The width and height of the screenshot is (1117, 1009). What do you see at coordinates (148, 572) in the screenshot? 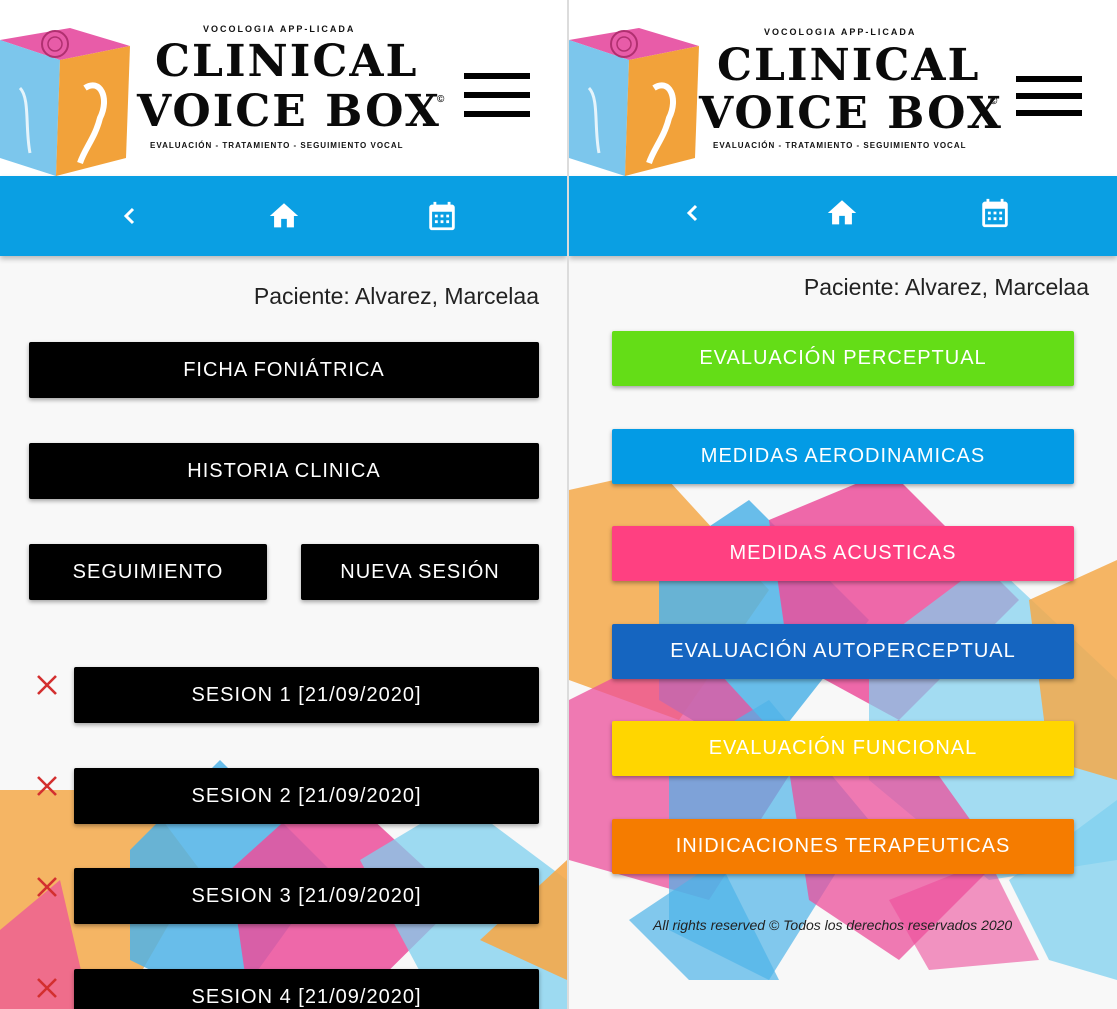
I see `seguimiento-button: SEGUIMIENTO` at bounding box center [148, 572].